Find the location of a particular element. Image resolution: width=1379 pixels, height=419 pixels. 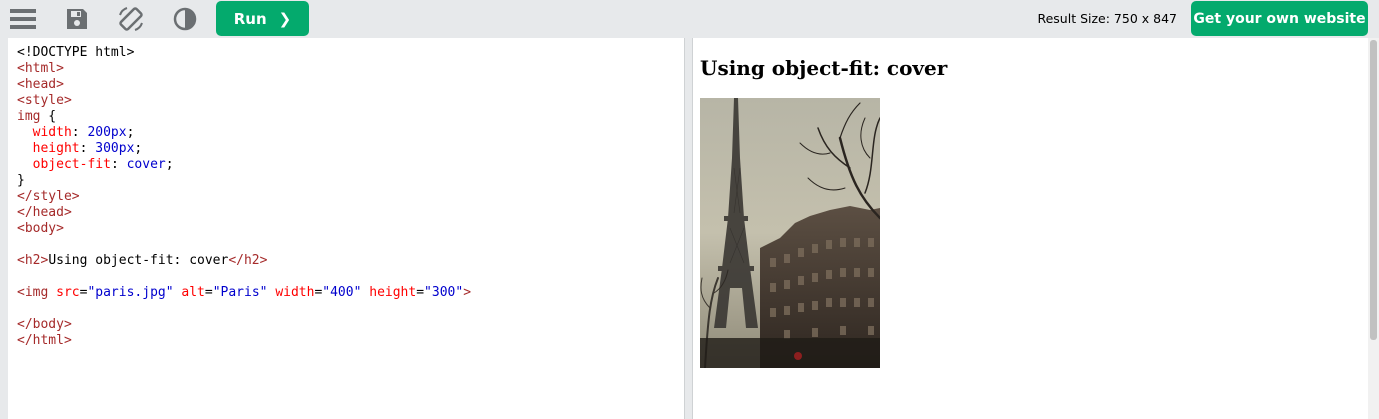

pane-splitter is located at coordinates (688, 228).